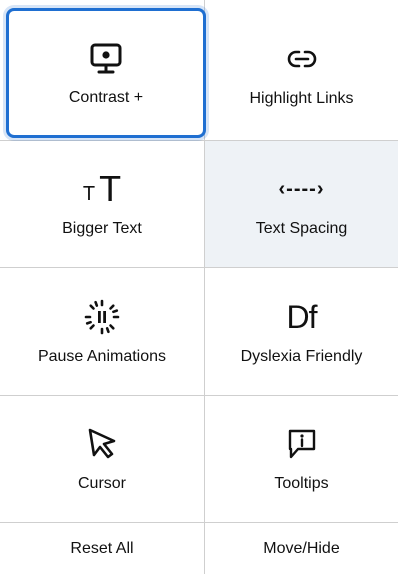  What do you see at coordinates (301, 483) in the screenshot?
I see `tooltips-label: Tooltips` at bounding box center [301, 483].